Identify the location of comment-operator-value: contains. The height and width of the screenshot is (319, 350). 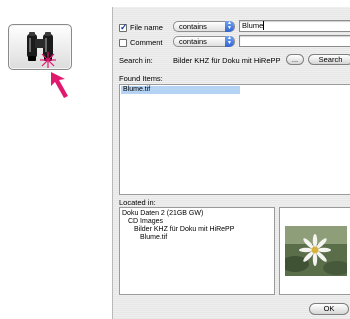
(193, 41).